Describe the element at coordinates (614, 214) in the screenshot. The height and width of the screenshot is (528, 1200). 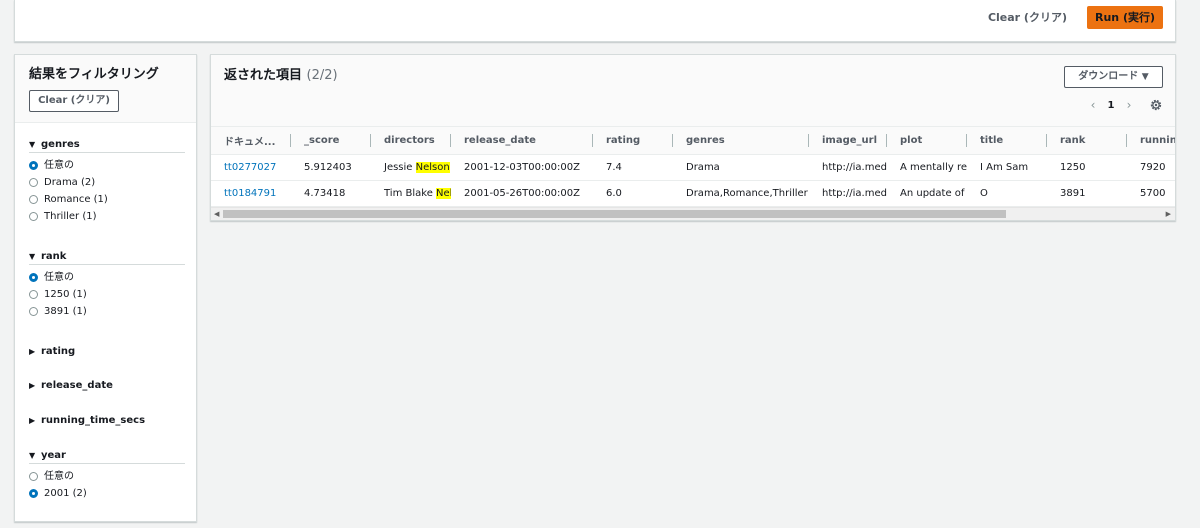
I see `scrollbar-thumb` at that location.